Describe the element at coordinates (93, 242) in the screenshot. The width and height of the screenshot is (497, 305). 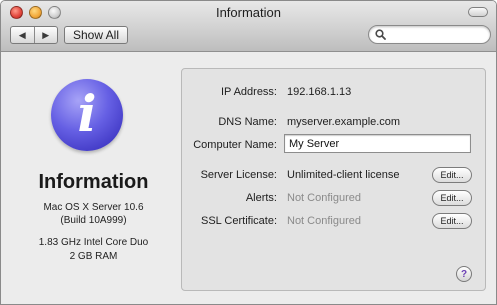
I see `cpu-info: 1.83 GHz Intel Core Duo` at that location.